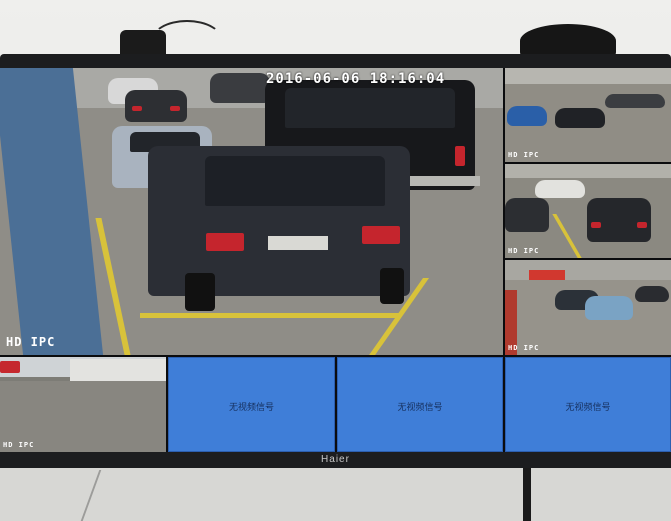  What do you see at coordinates (83, 404) in the screenshot?
I see `camera-view-bottom-left: HD IPC` at bounding box center [83, 404].